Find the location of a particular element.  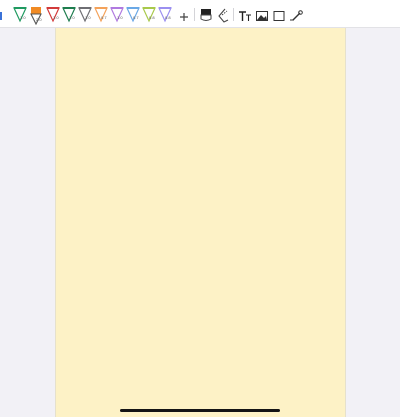

lasso-tool is located at coordinates (223, 14).